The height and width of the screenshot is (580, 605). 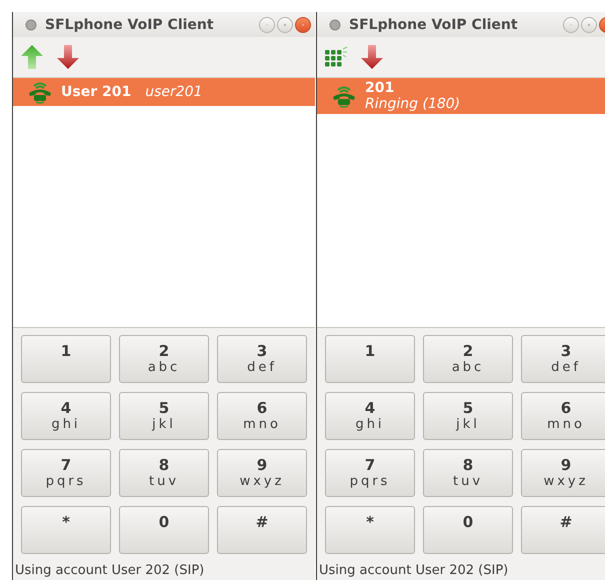 I want to click on caller-id: user201, so click(x=173, y=92).